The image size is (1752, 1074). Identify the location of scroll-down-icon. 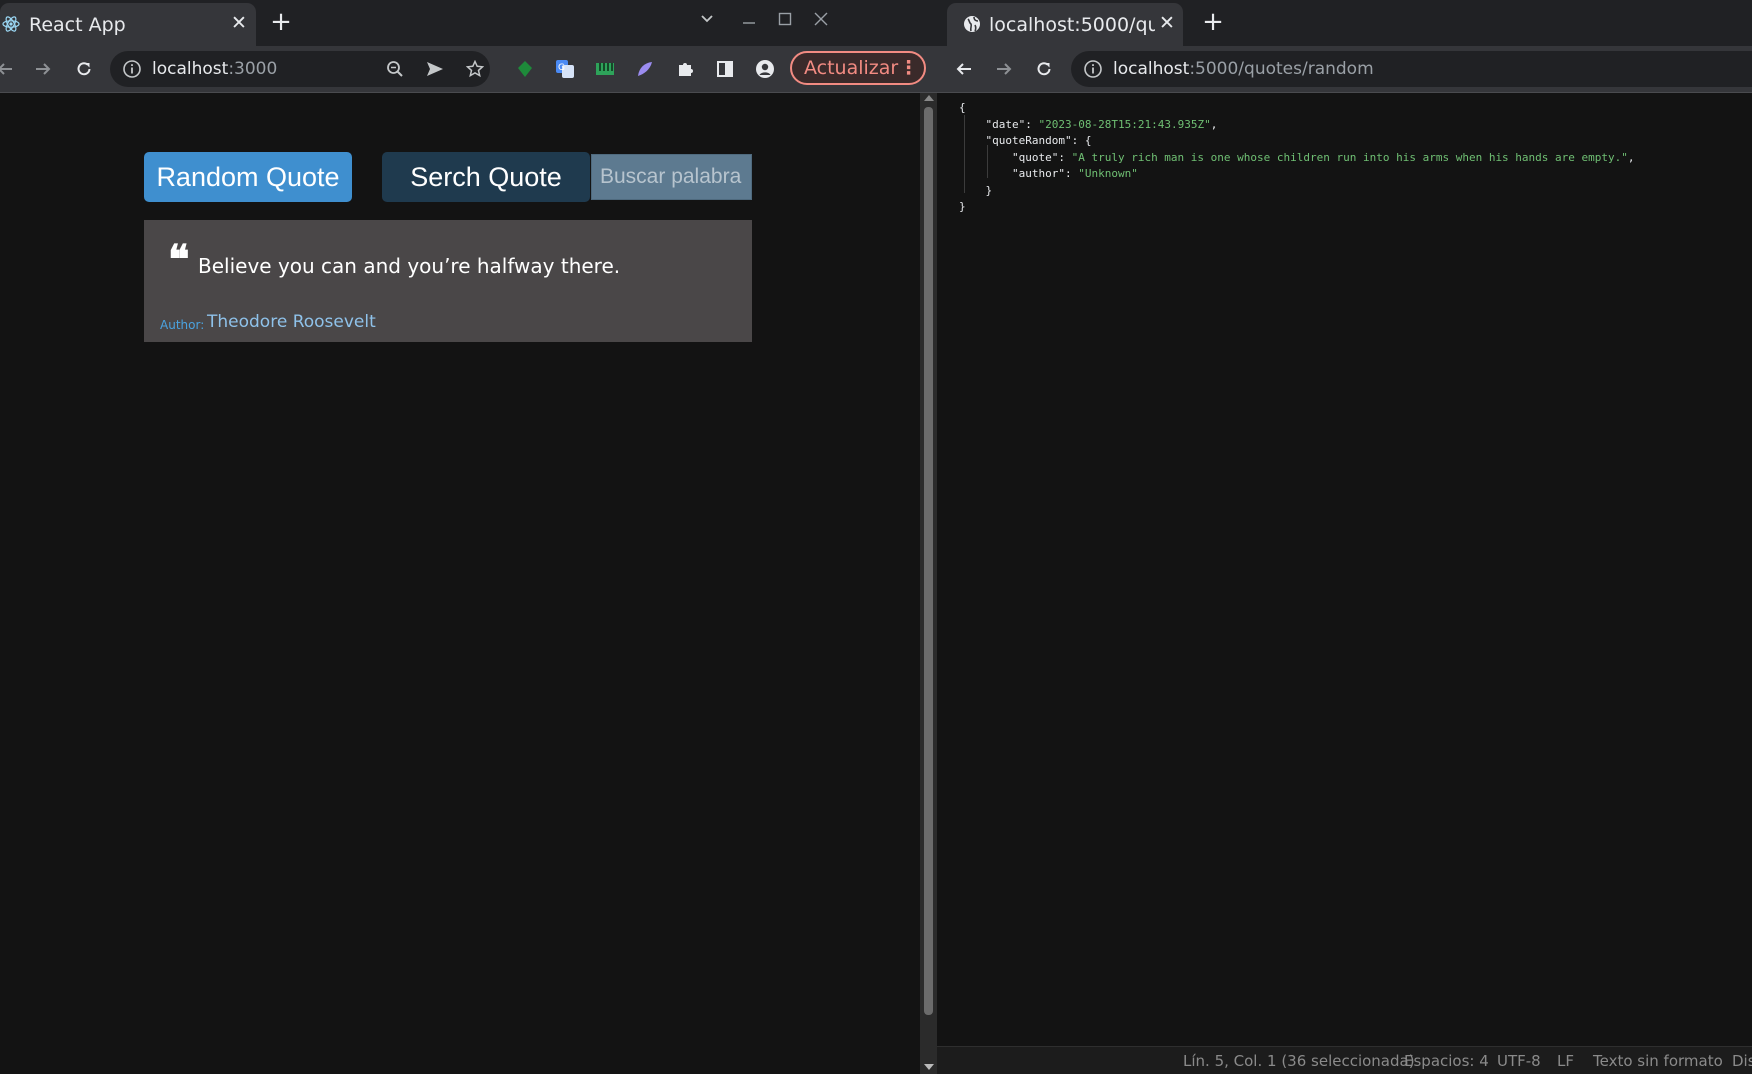
(929, 1067).